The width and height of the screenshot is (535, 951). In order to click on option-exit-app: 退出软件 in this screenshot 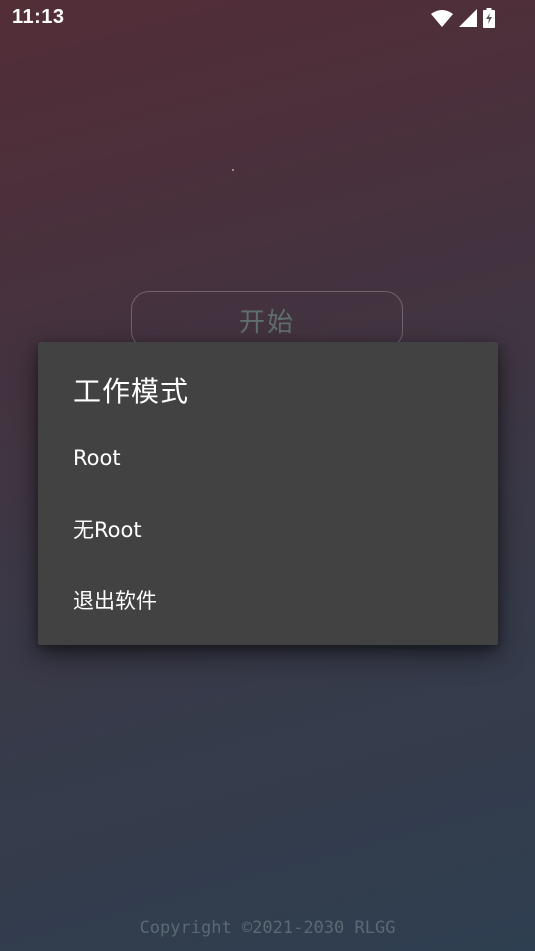, I will do `click(268, 599)`.